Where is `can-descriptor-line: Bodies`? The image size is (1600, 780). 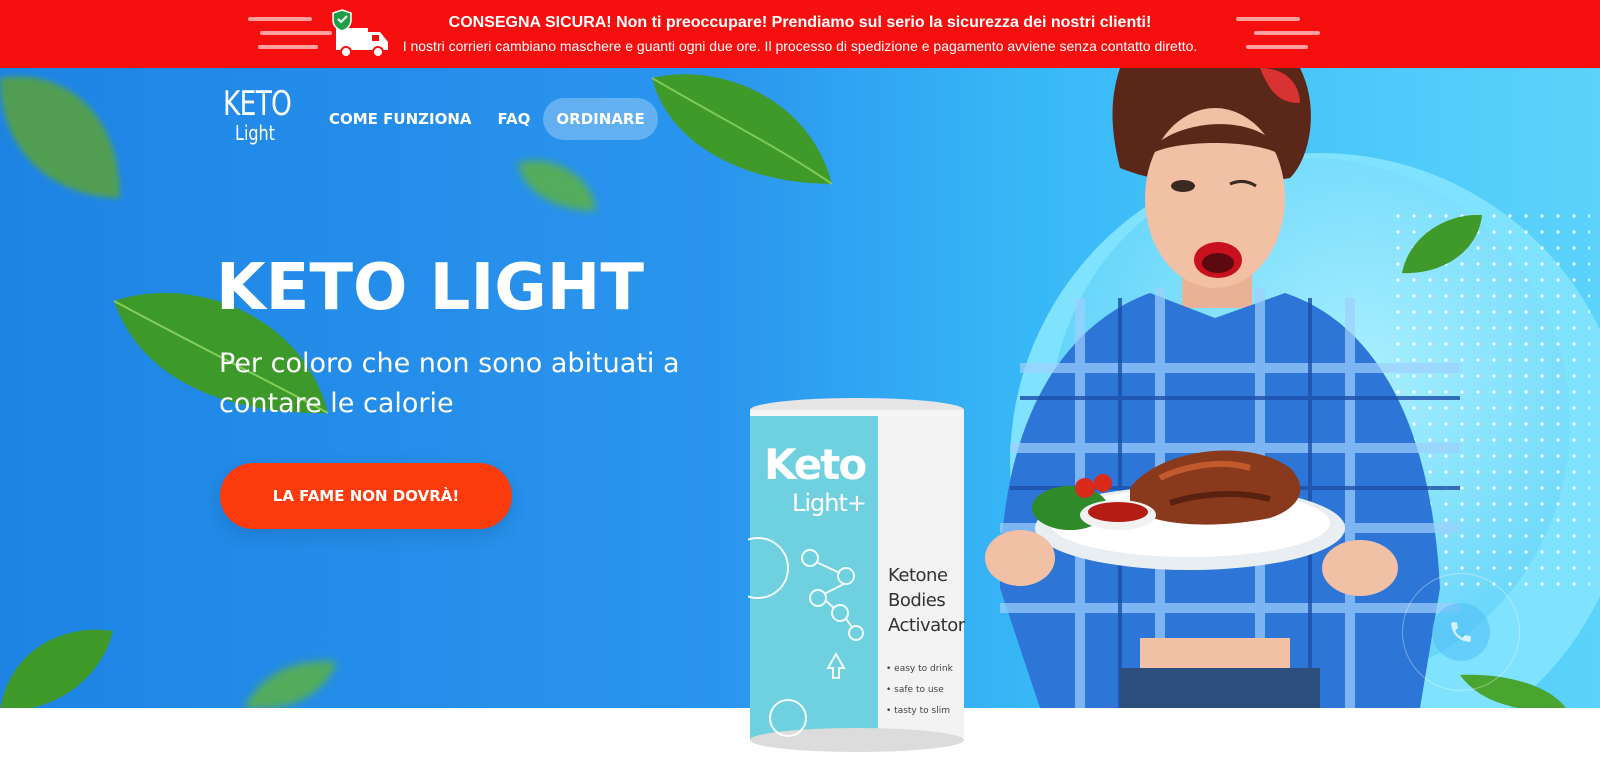 can-descriptor-line: Bodies is located at coordinates (917, 600).